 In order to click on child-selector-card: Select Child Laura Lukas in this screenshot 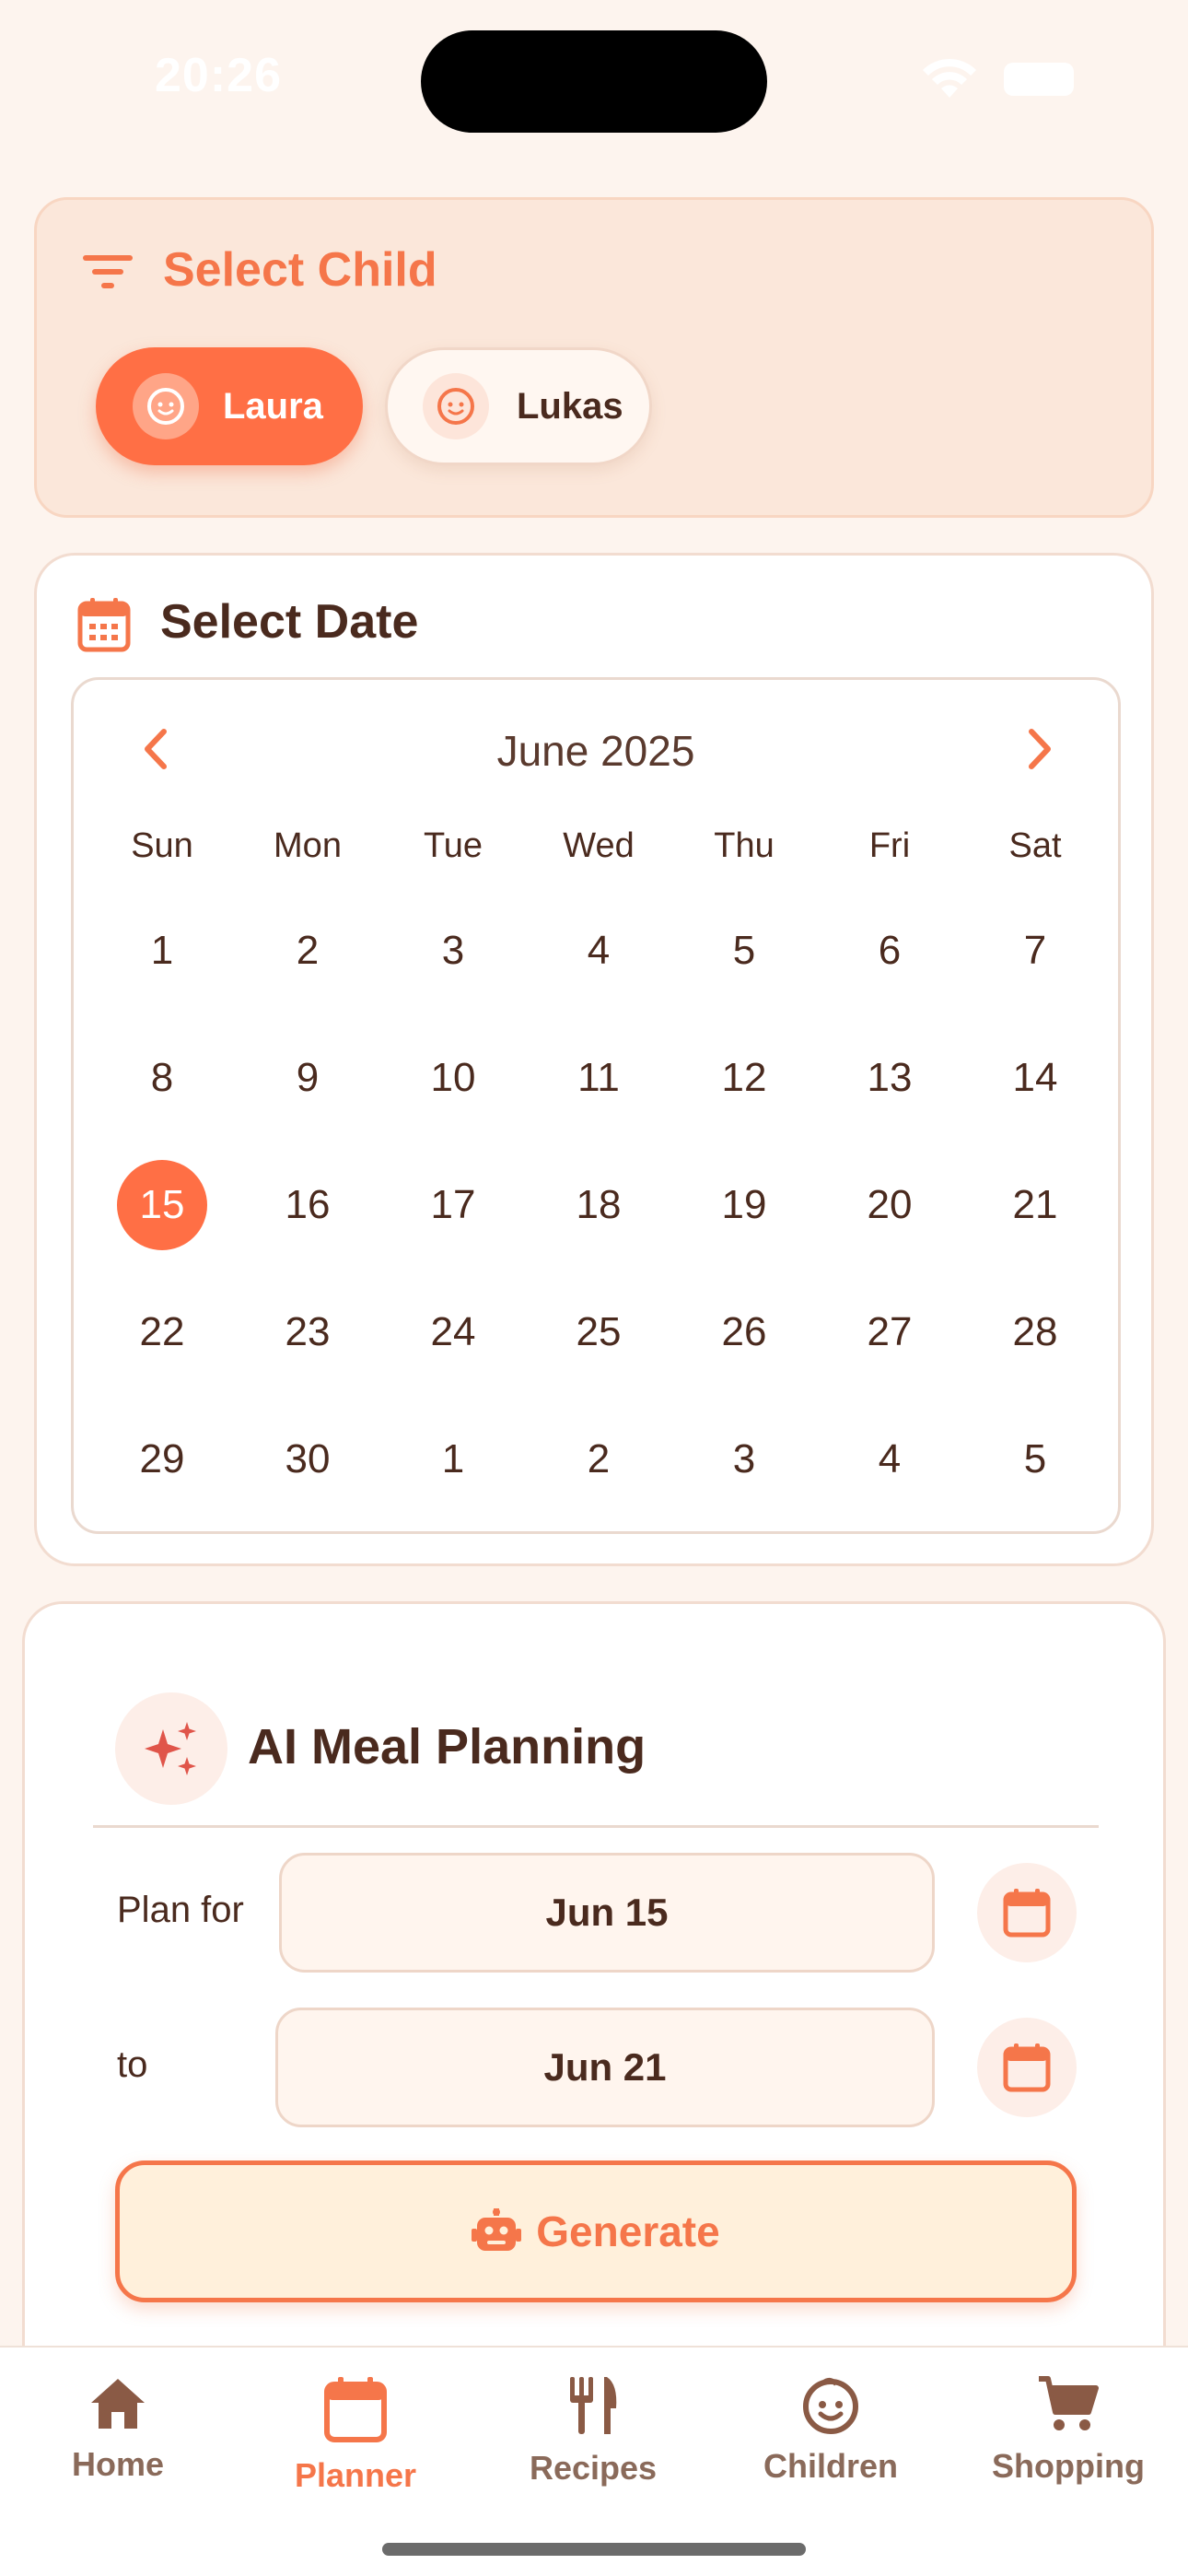, I will do `click(594, 357)`.